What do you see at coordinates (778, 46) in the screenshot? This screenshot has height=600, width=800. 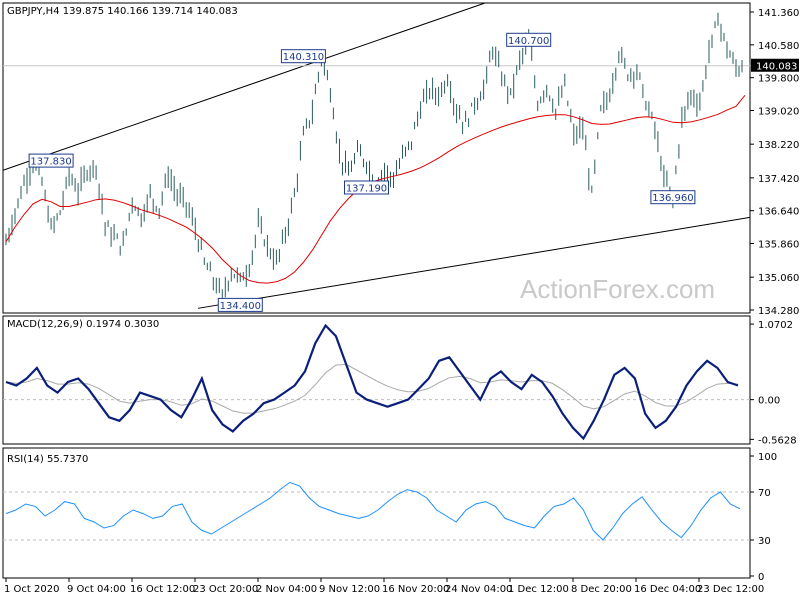 I see `price-y-tick-label: 140.580` at bounding box center [778, 46].